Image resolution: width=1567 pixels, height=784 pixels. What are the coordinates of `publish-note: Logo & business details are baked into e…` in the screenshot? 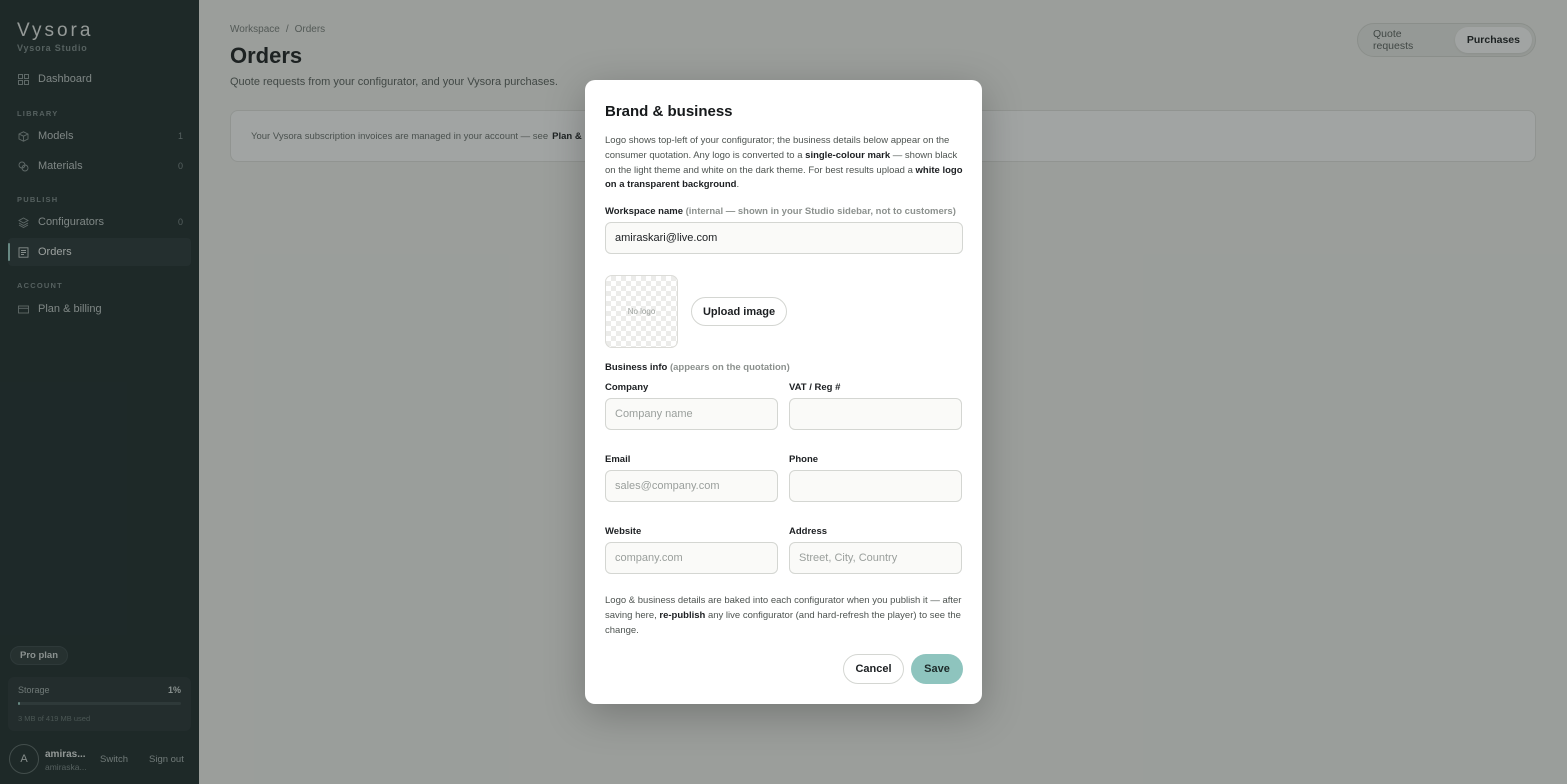 It's located at (783, 615).